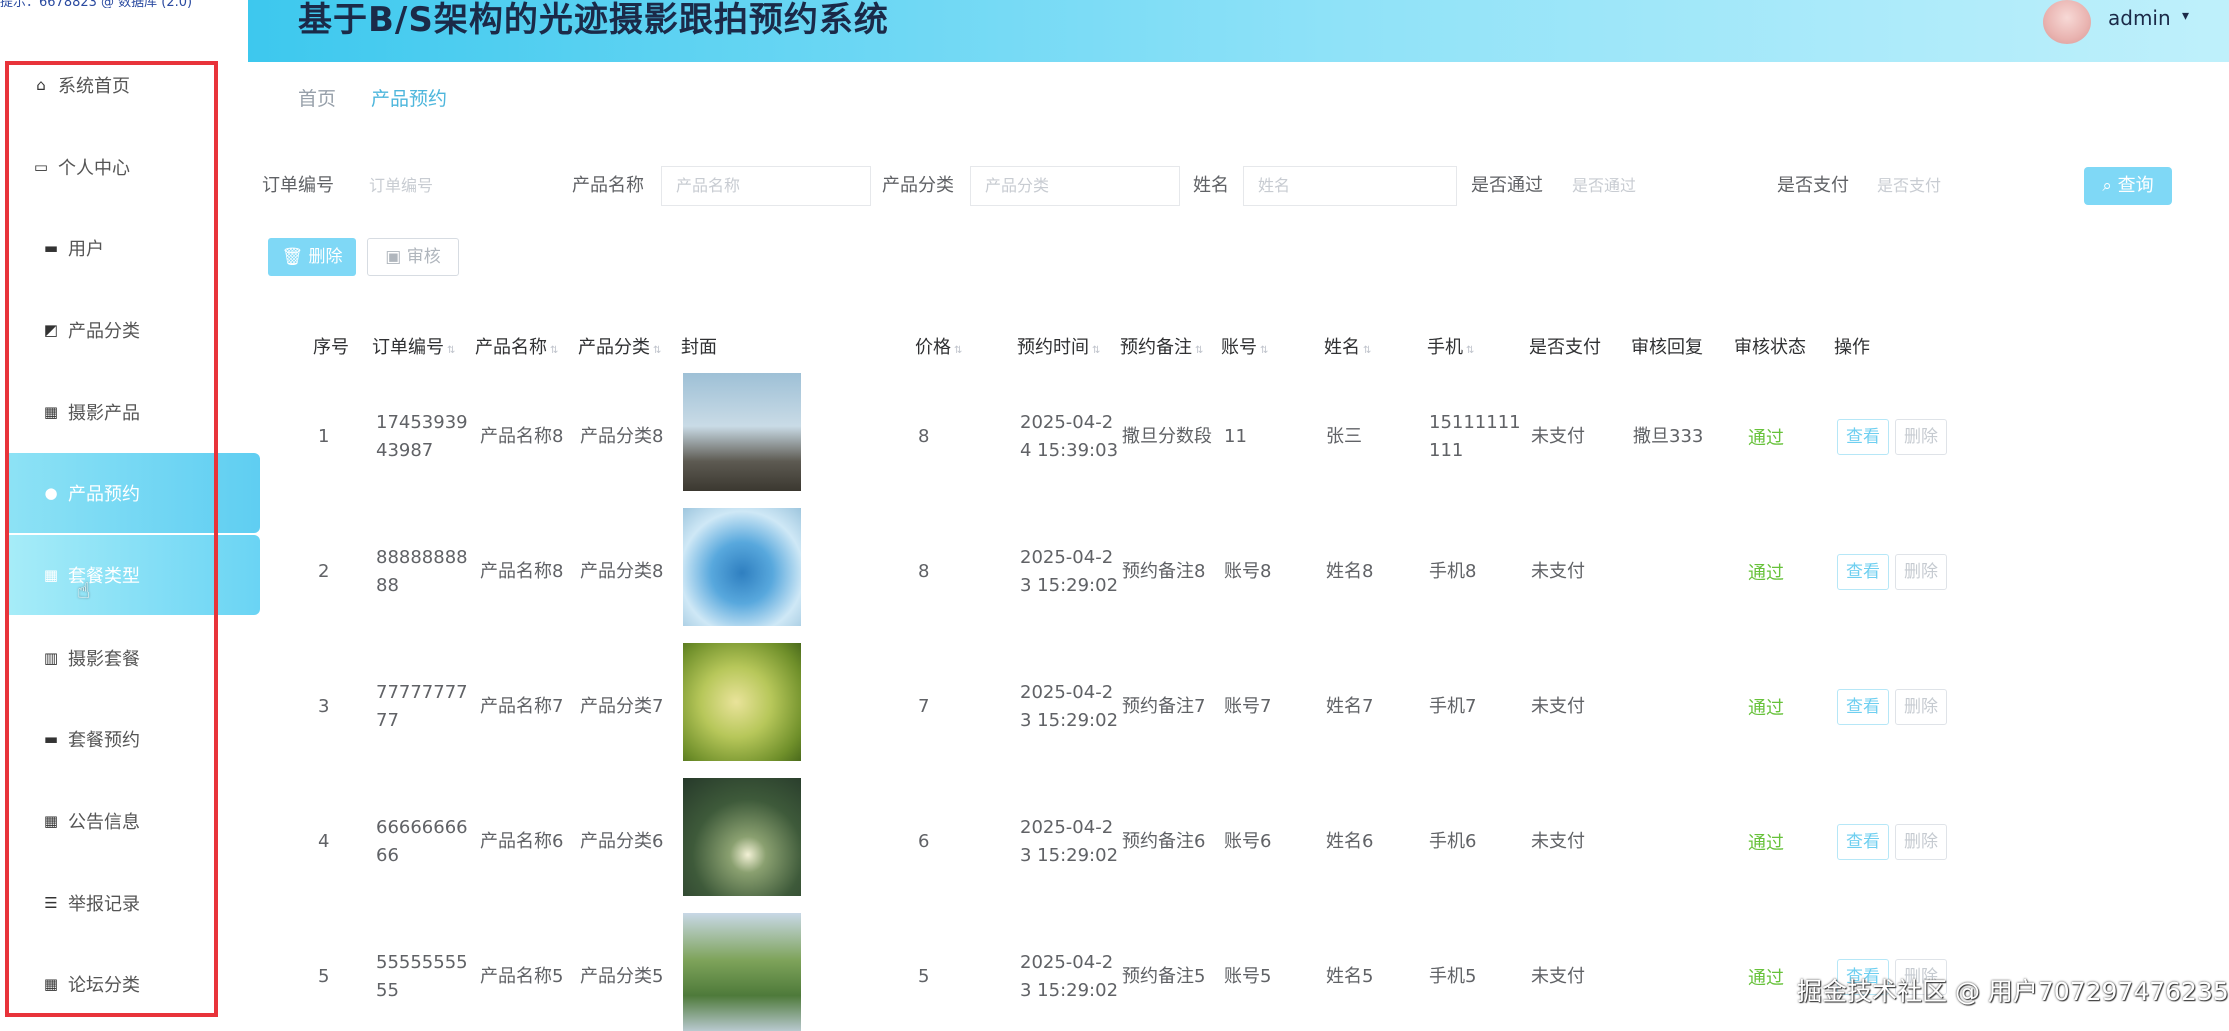 This screenshot has height=1031, width=2229. What do you see at coordinates (1058, 346) in the screenshot?
I see `col-time: 预约时间 ⇅` at bounding box center [1058, 346].